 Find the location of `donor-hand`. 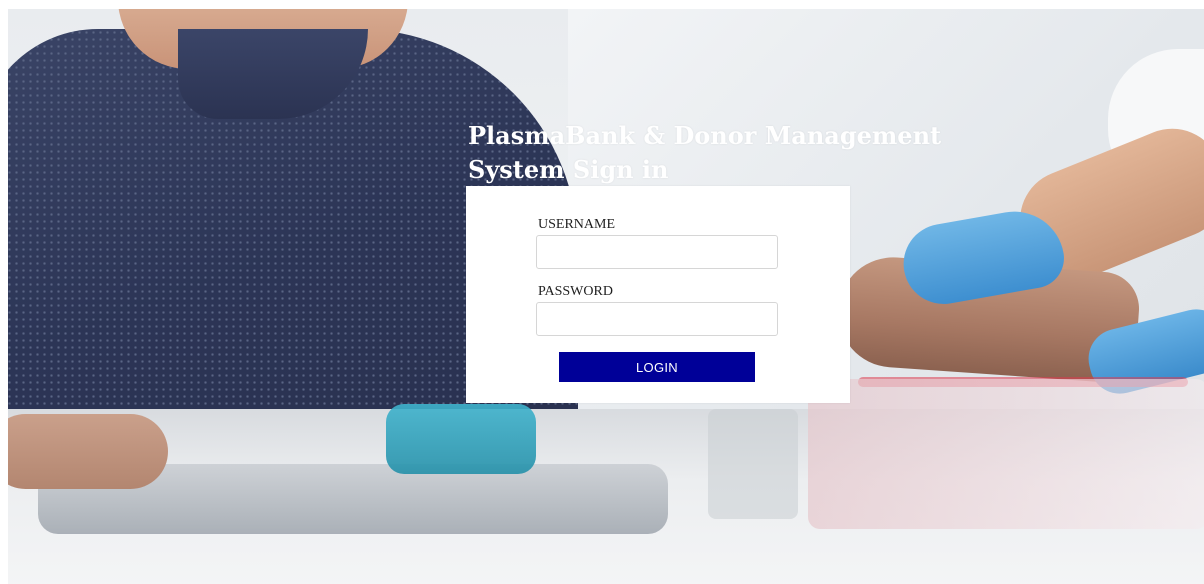

donor-hand is located at coordinates (88, 451).